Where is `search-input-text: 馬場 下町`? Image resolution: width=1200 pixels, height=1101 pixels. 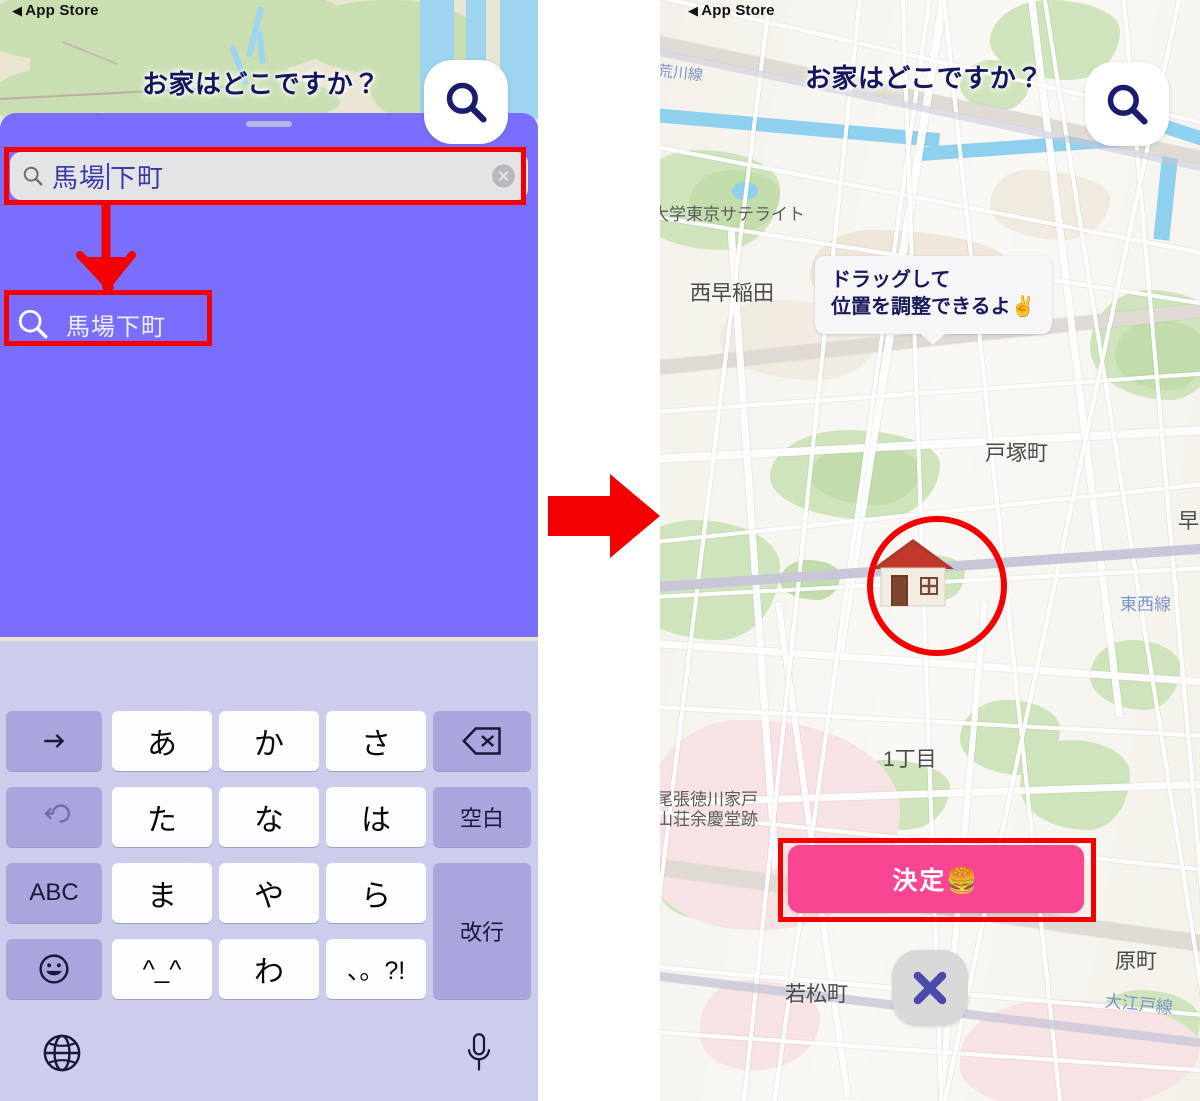 search-input-text: 馬場 下町 is located at coordinates (108, 176).